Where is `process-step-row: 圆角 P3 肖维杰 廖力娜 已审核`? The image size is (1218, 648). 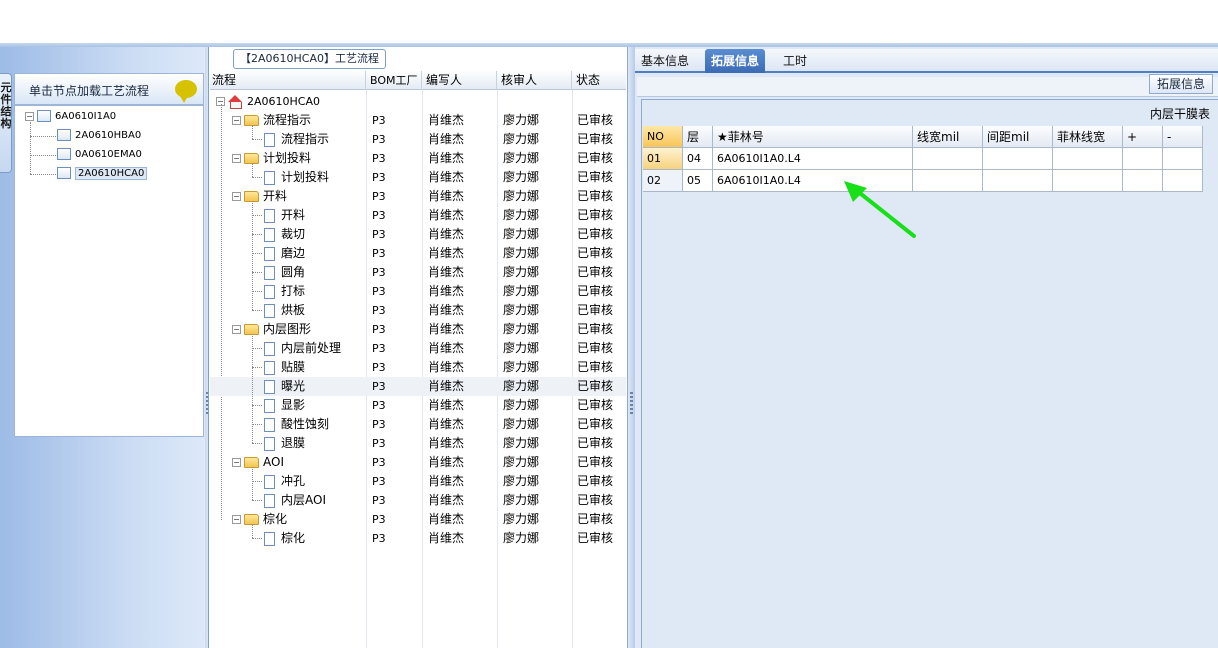
process-step-row: 圆角 P3 肖维杰 廖力娜 已审核 is located at coordinates (418, 272).